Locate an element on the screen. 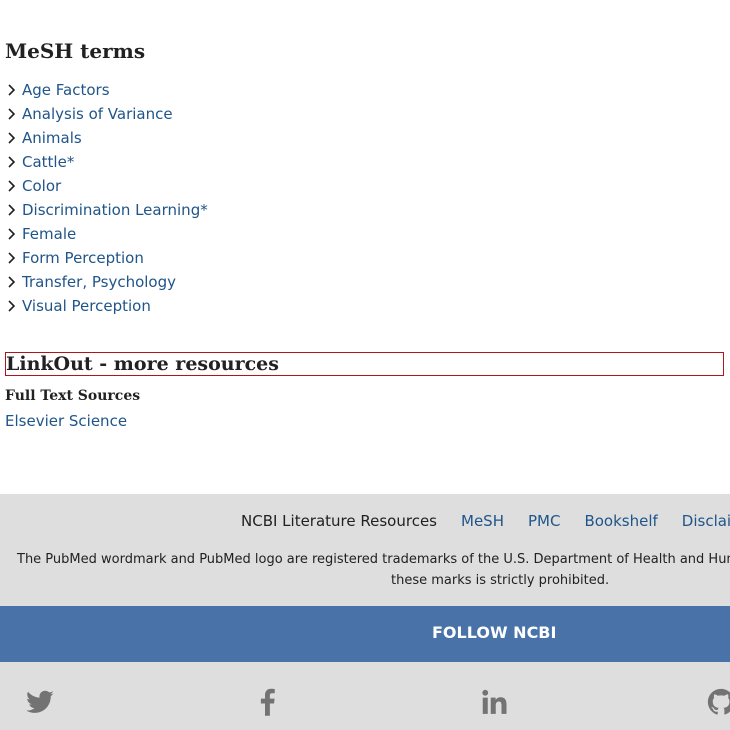 This screenshot has height=730, width=730. mesh-term-link: Animals is located at coordinates (52, 138).